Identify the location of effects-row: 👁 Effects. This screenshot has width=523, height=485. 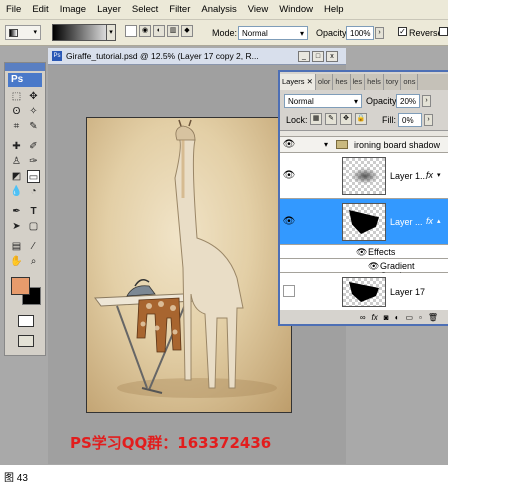
(364, 252).